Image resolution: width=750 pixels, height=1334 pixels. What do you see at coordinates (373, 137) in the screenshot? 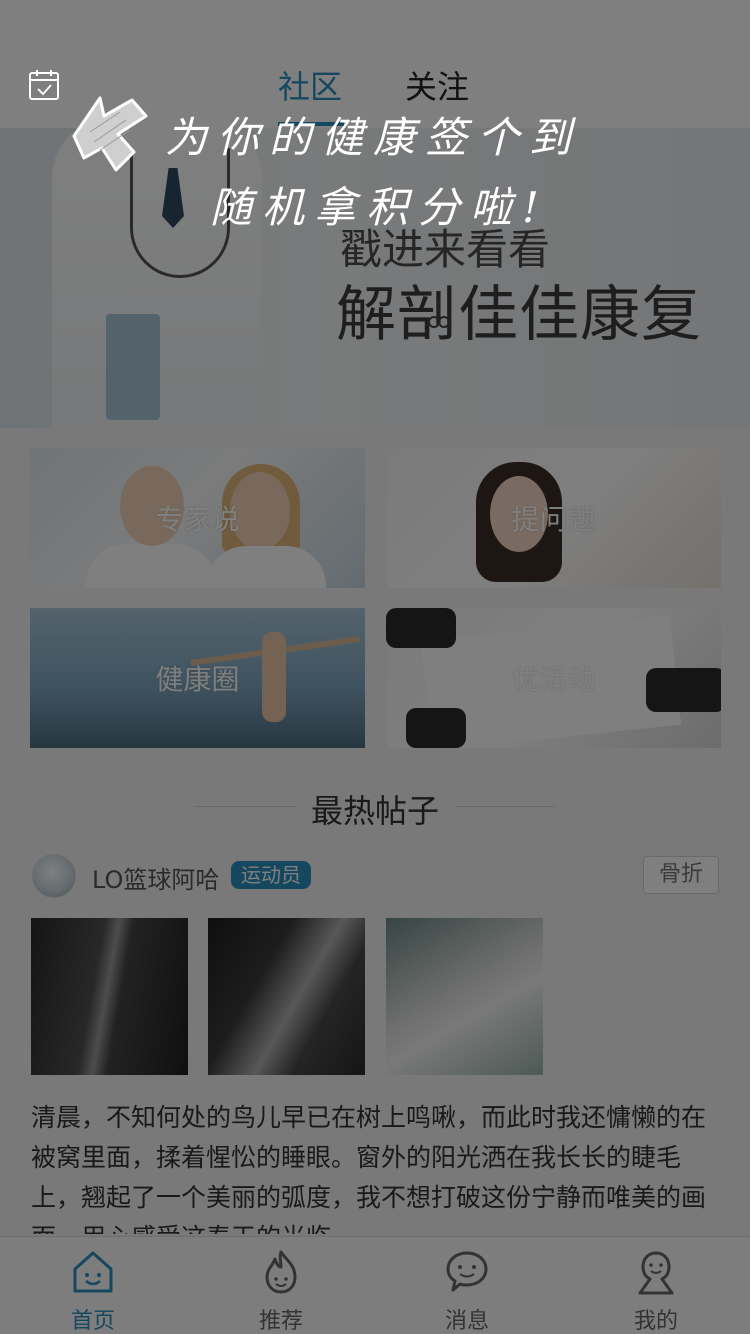
I see `guide-text-line1: 为你的健康签个到` at bounding box center [373, 137].